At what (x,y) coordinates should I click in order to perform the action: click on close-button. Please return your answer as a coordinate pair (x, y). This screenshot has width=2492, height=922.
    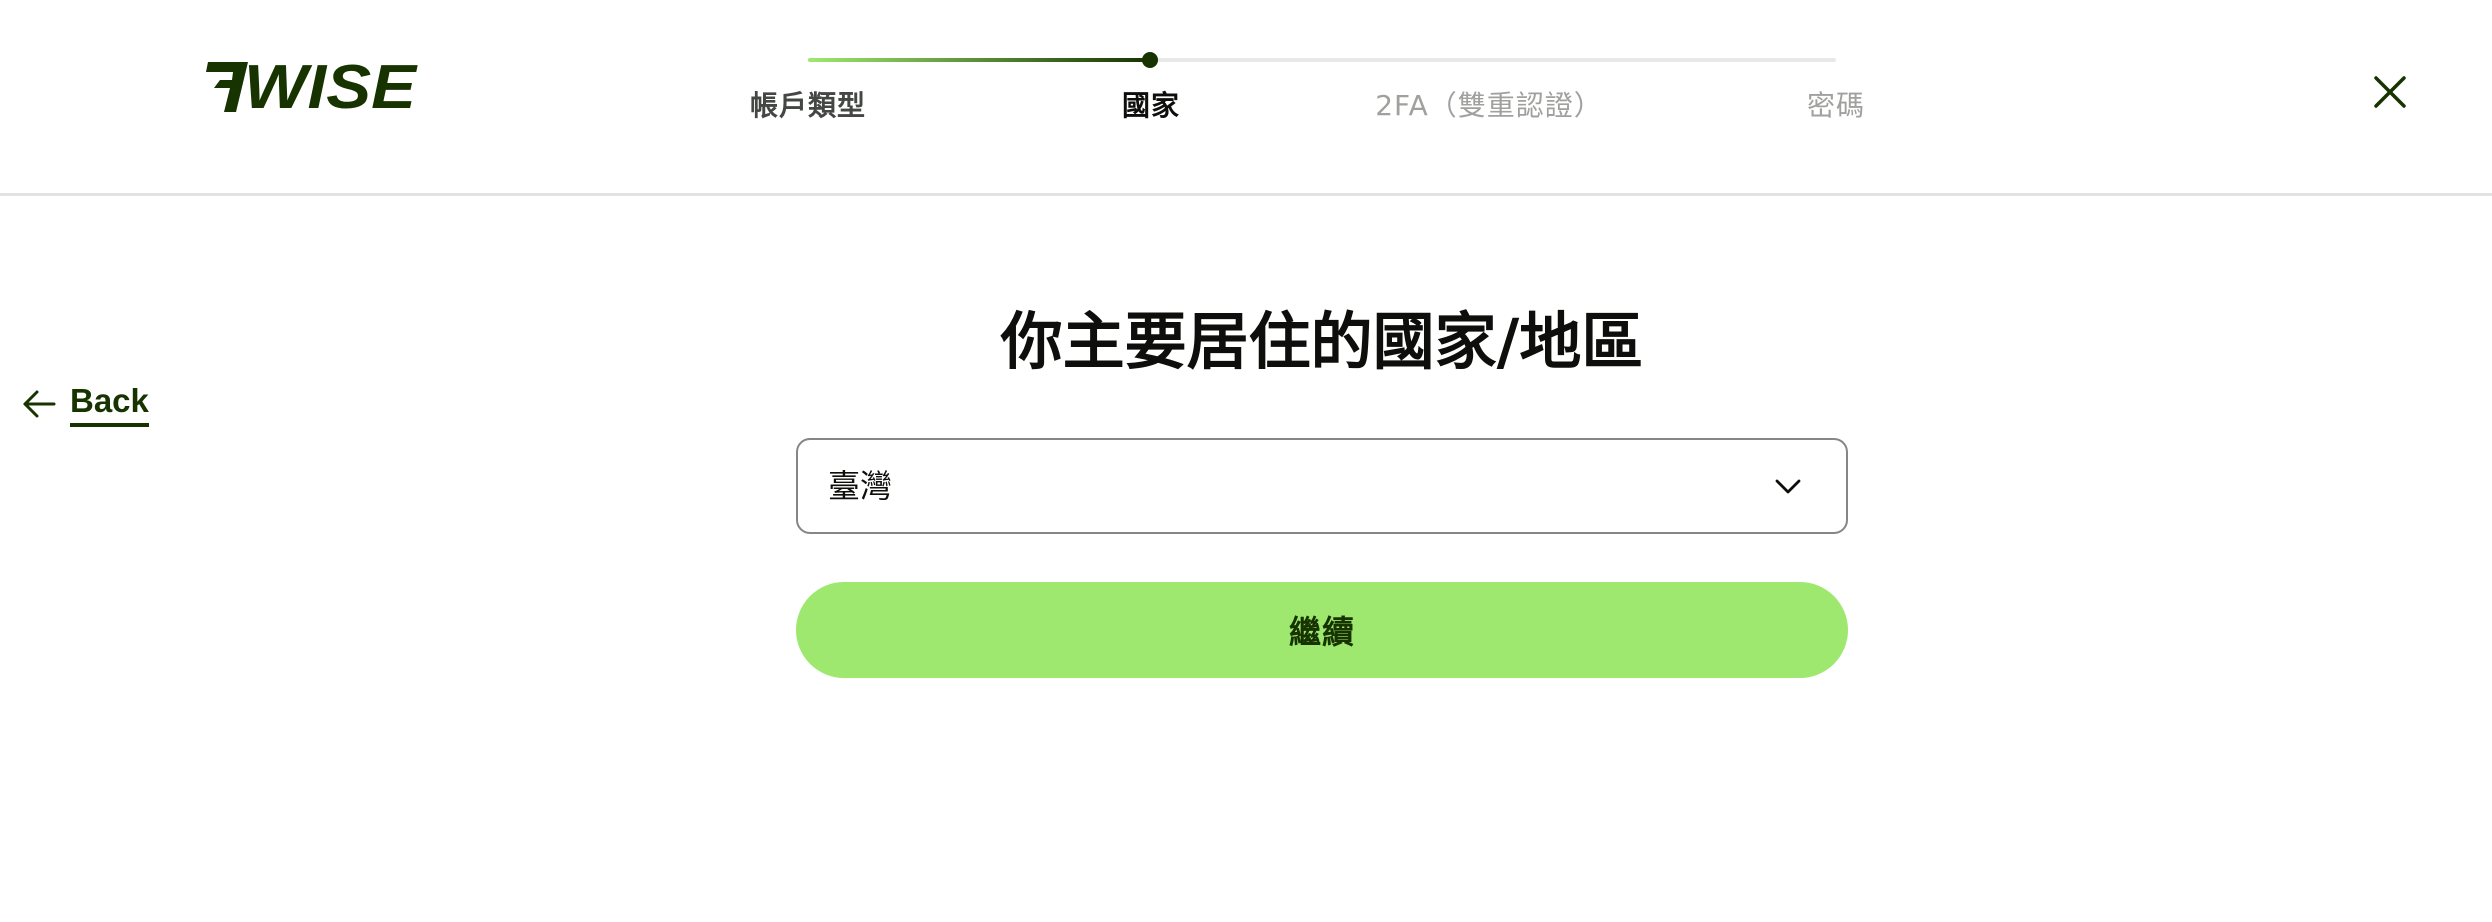
    Looking at the image, I should click on (2390, 92).